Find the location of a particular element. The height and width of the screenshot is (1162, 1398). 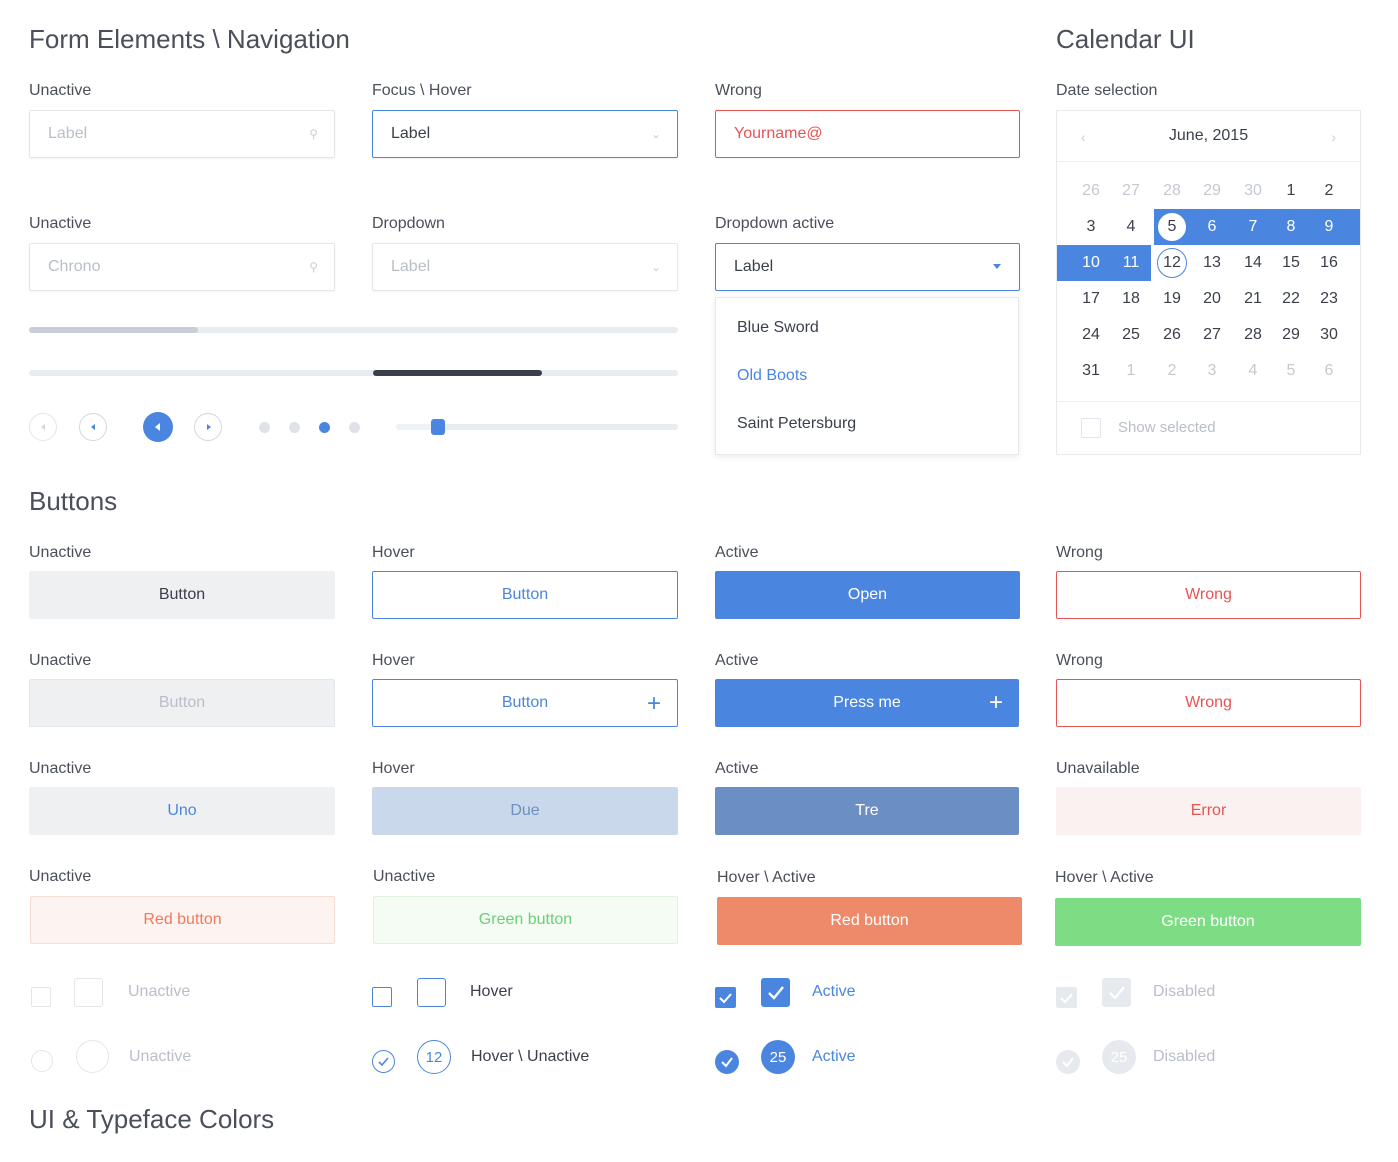

calendar-day: 22 is located at coordinates (1291, 299).